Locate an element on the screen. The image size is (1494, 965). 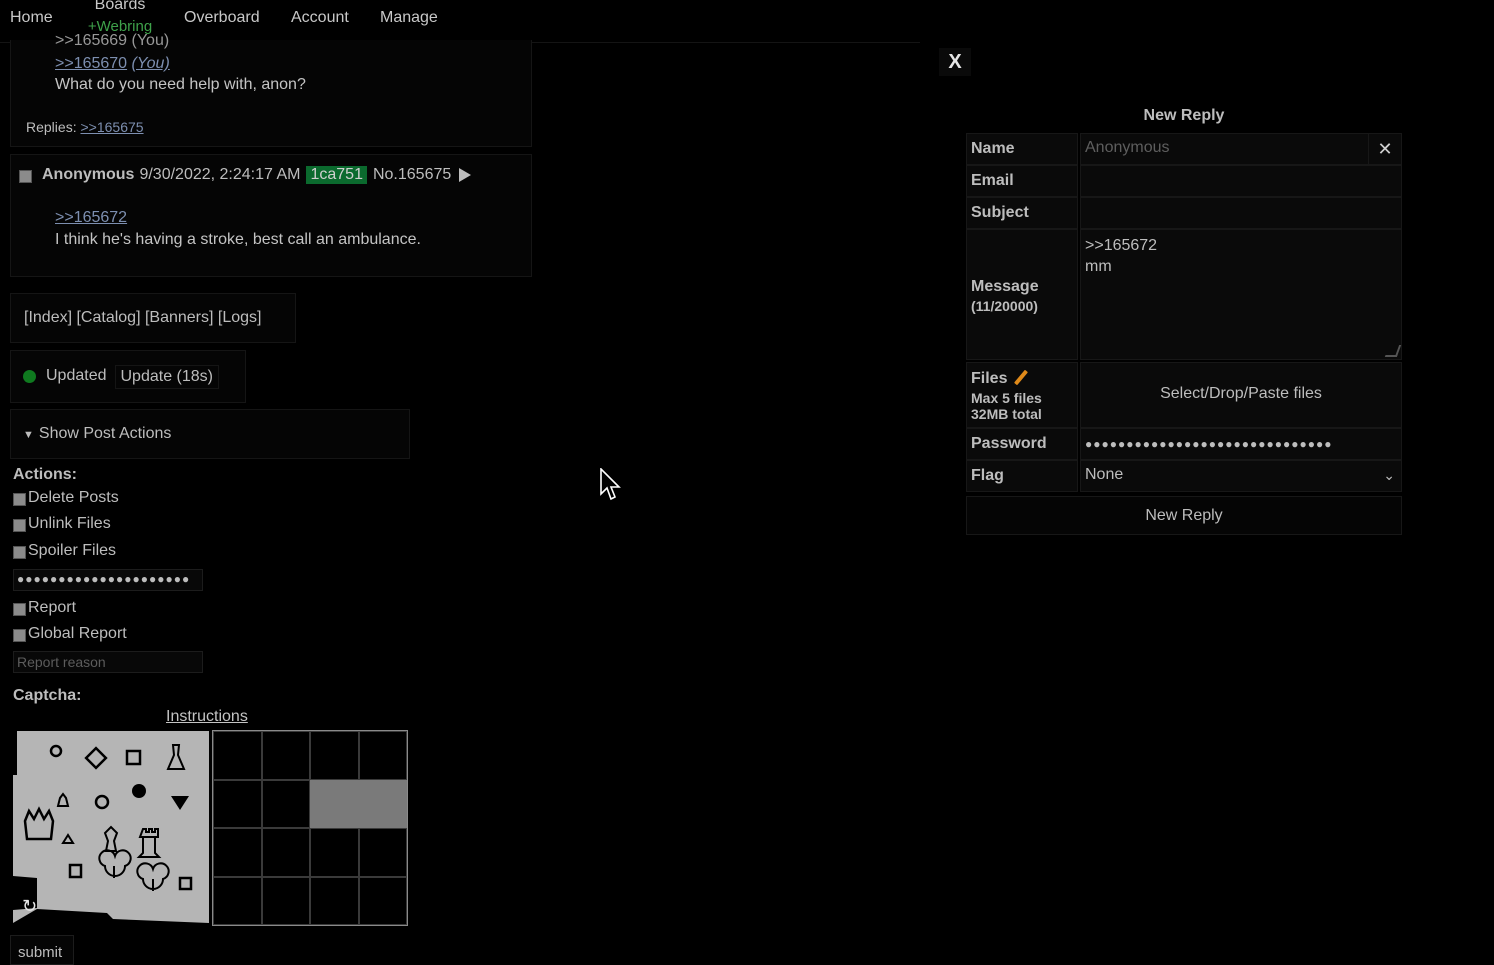
captcha-grid is located at coordinates (310, 828).